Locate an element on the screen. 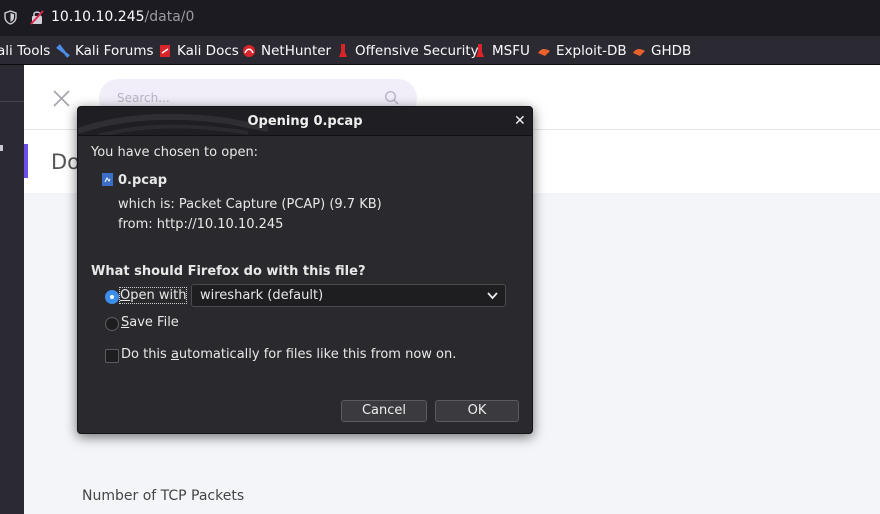 Image resolution: width=880 pixels, height=514 pixels. file-type-row: which is: Packet Capture (PCAP) (9.7 KB) is located at coordinates (250, 204).